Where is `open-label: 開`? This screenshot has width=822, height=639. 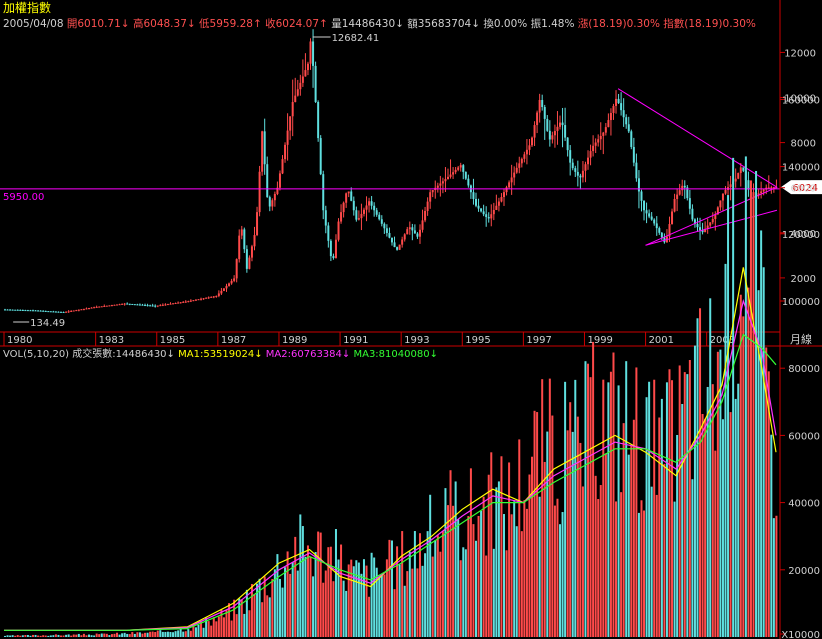
open-label: 開 is located at coordinates (72, 24).